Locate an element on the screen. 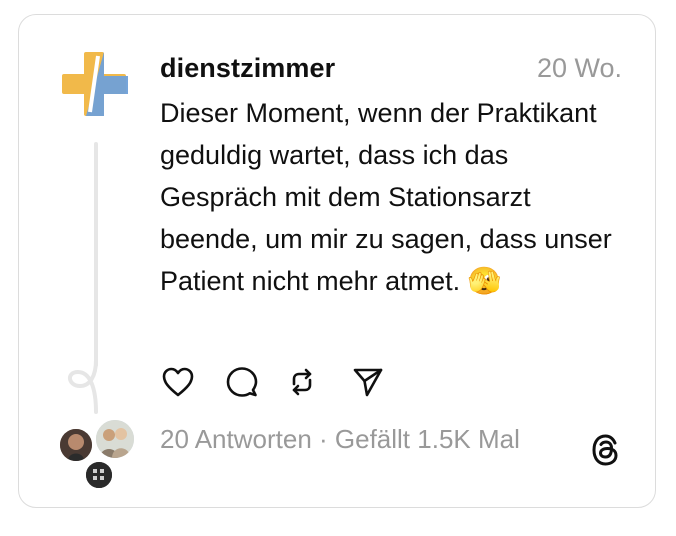 The height and width of the screenshot is (536, 676). replies-count: 20 Antworten is located at coordinates (236, 439).